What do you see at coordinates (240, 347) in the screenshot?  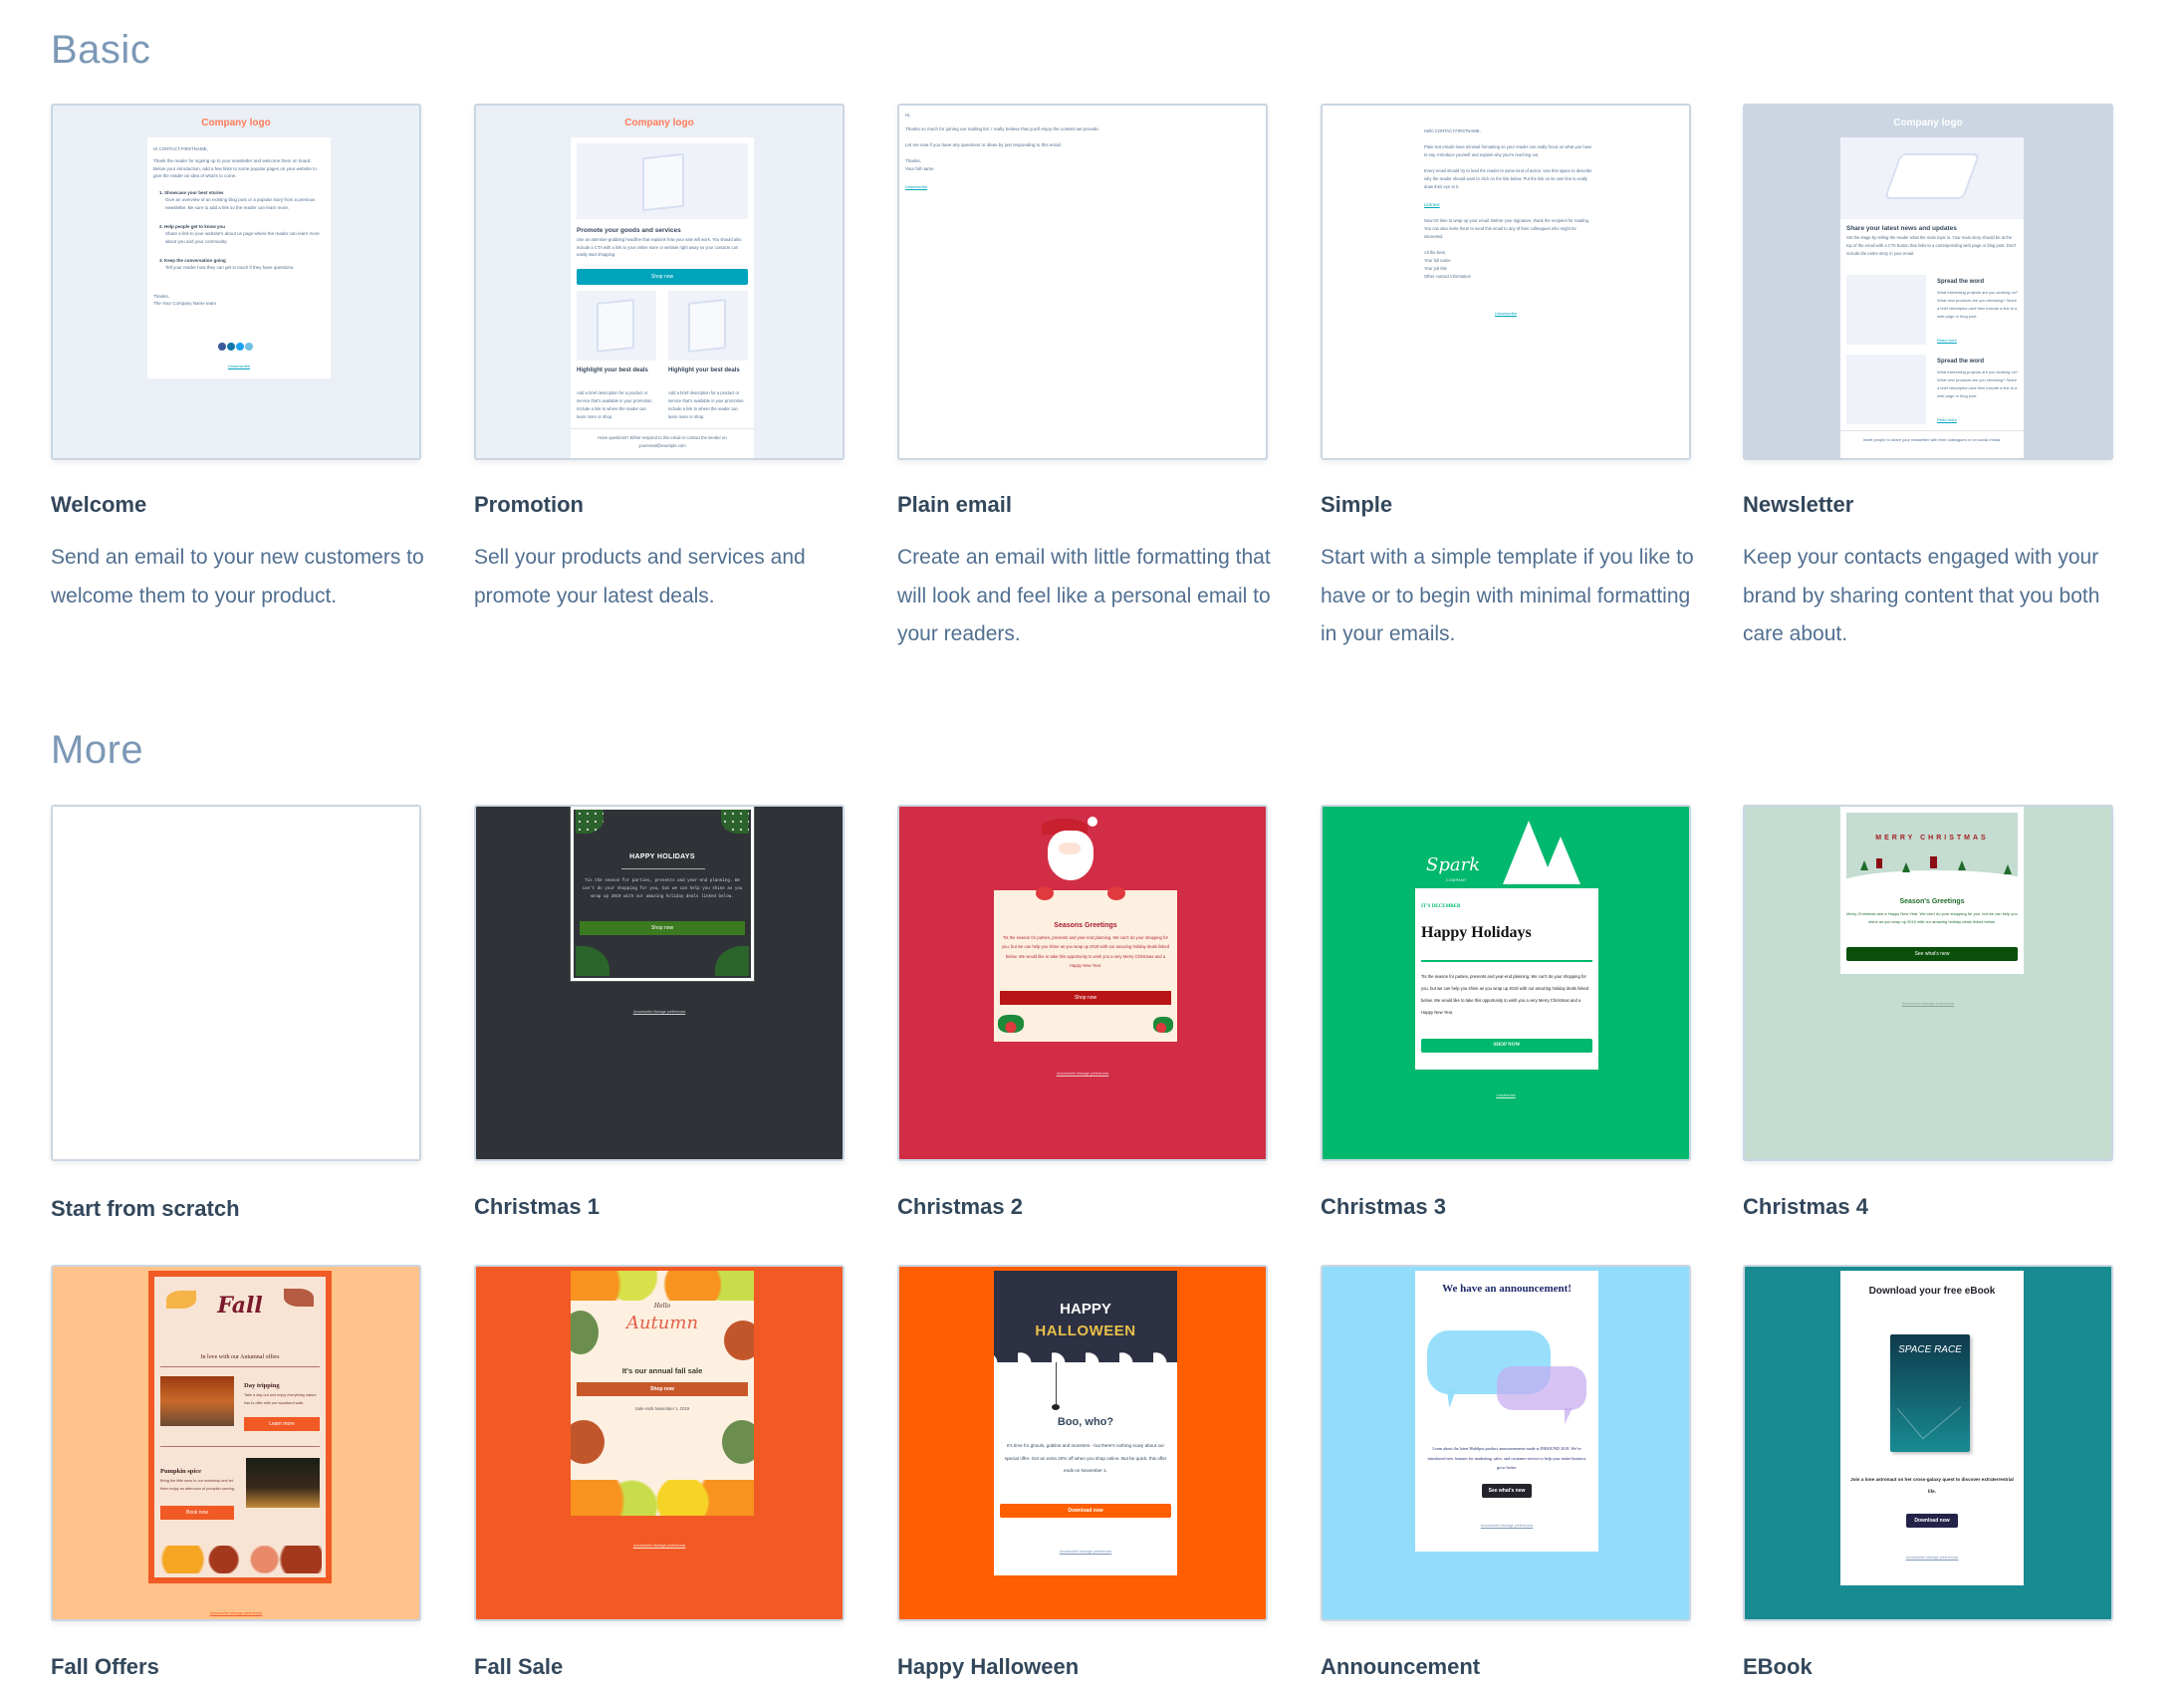 I see `twitter-icon` at bounding box center [240, 347].